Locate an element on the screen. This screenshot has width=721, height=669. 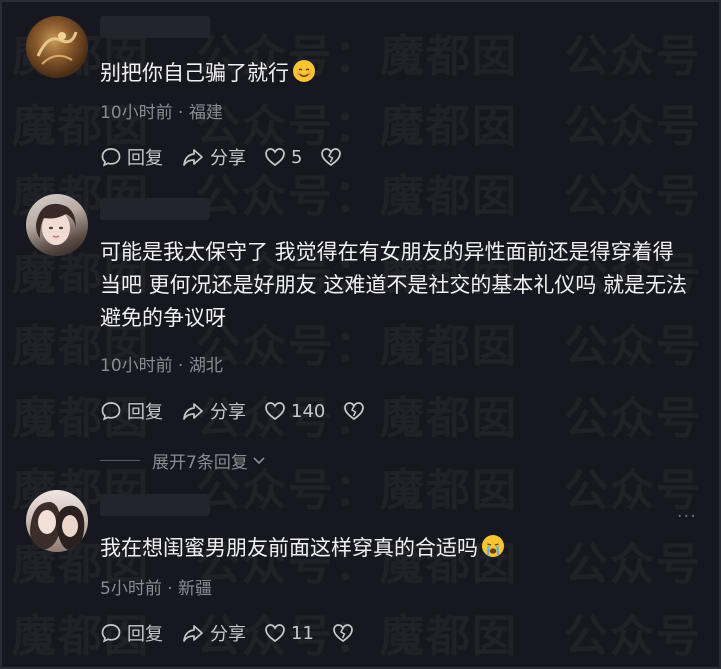
like-button: 140 is located at coordinates (294, 411).